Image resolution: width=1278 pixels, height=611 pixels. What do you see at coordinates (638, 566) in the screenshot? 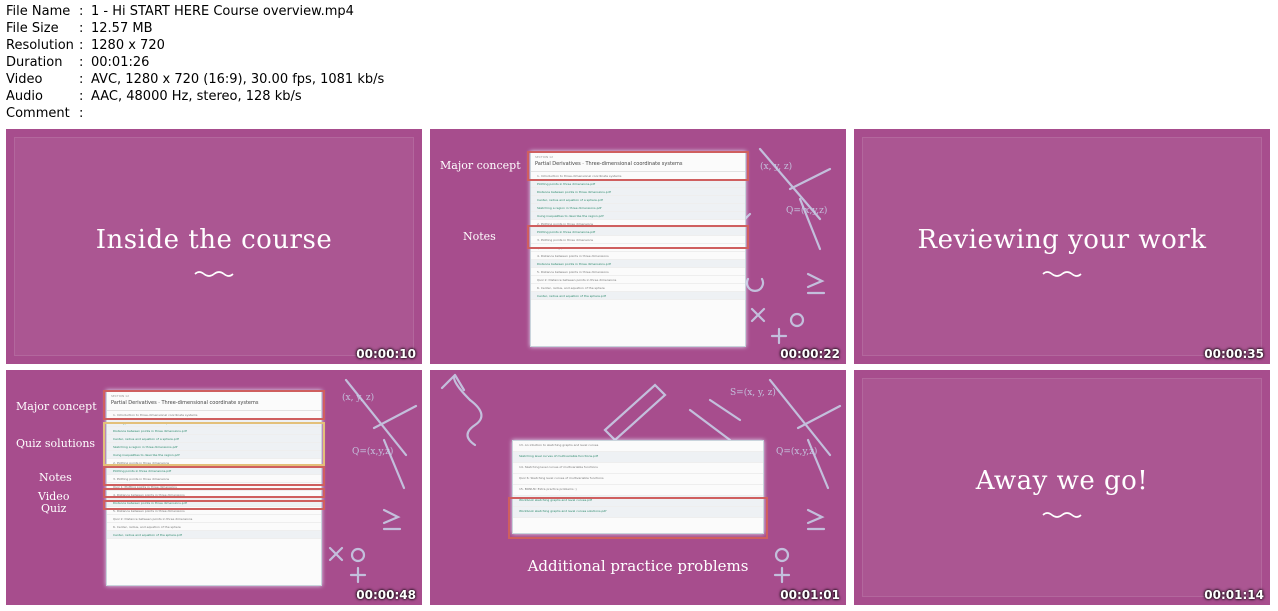
I see `overlay-caption: Additional practice problems` at bounding box center [638, 566].